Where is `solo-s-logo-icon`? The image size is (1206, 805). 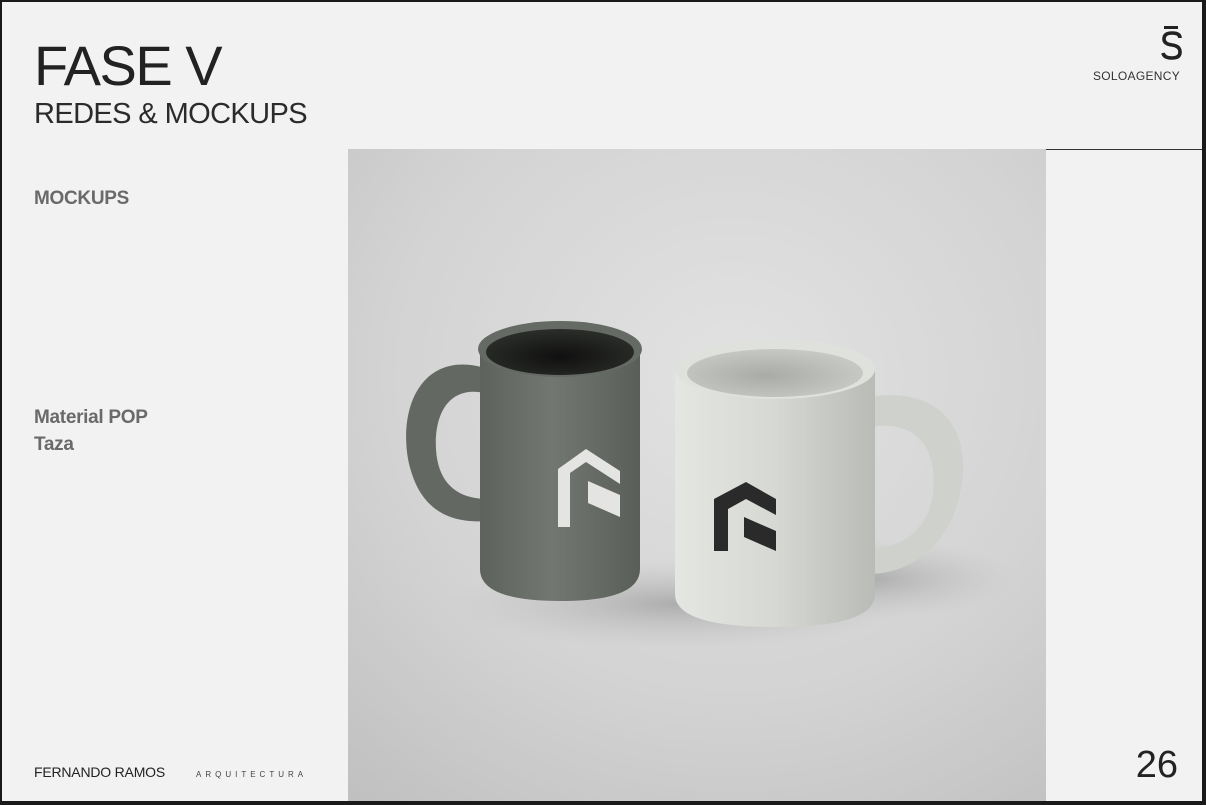 solo-s-logo-icon is located at coordinates (1171, 43).